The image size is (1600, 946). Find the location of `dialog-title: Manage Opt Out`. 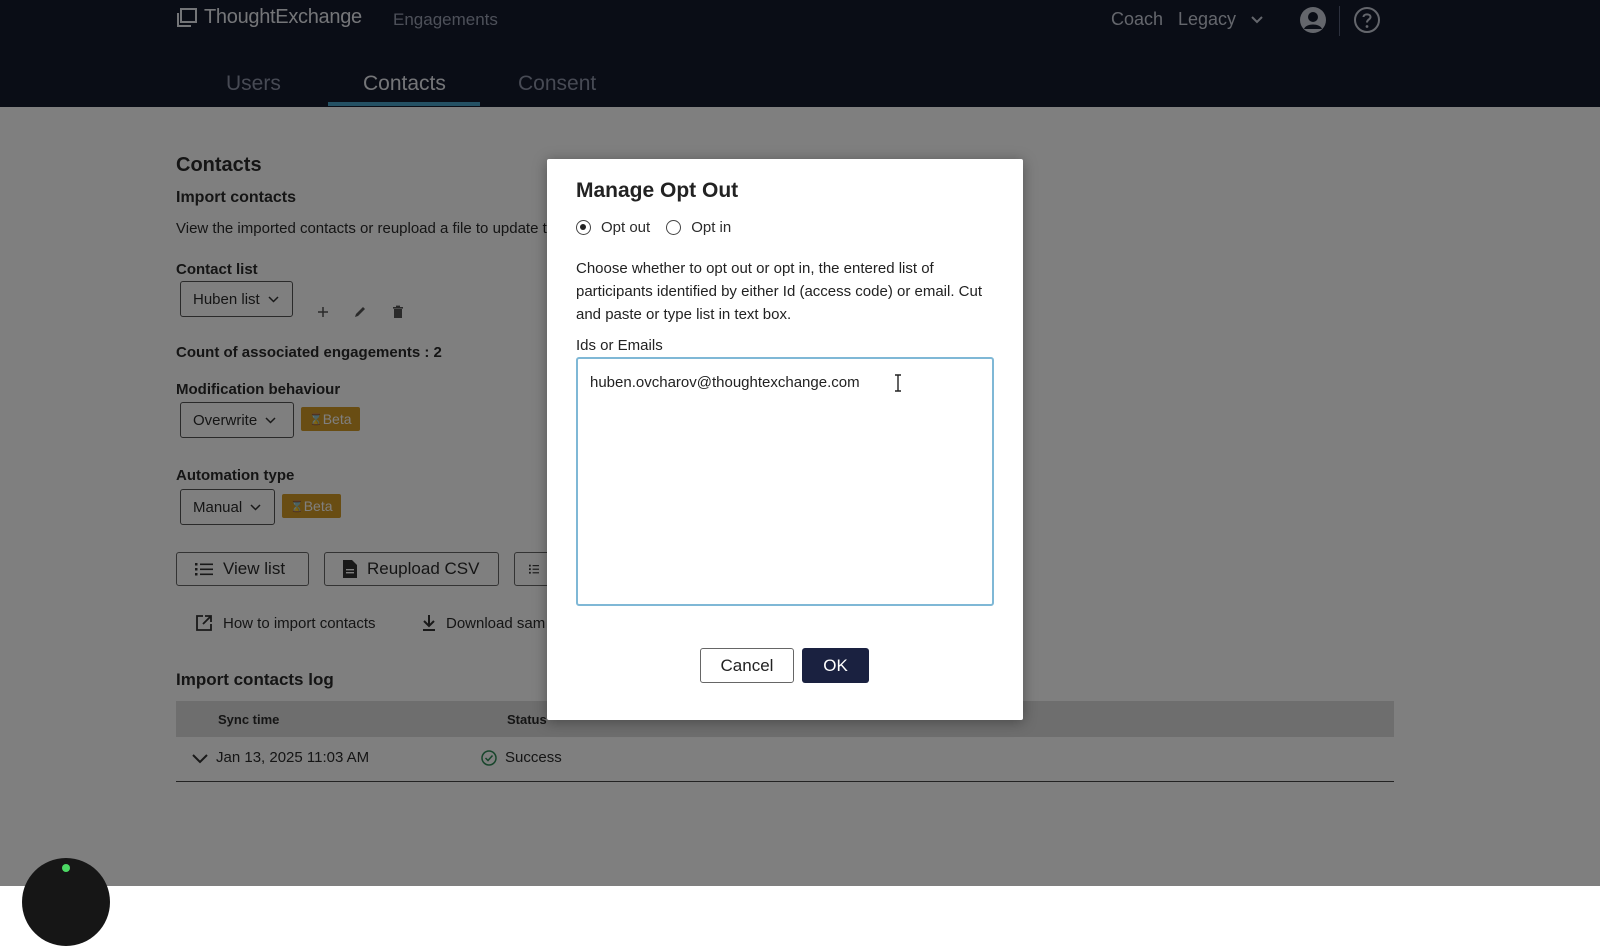

dialog-title: Manage Opt Out is located at coordinates (657, 190).